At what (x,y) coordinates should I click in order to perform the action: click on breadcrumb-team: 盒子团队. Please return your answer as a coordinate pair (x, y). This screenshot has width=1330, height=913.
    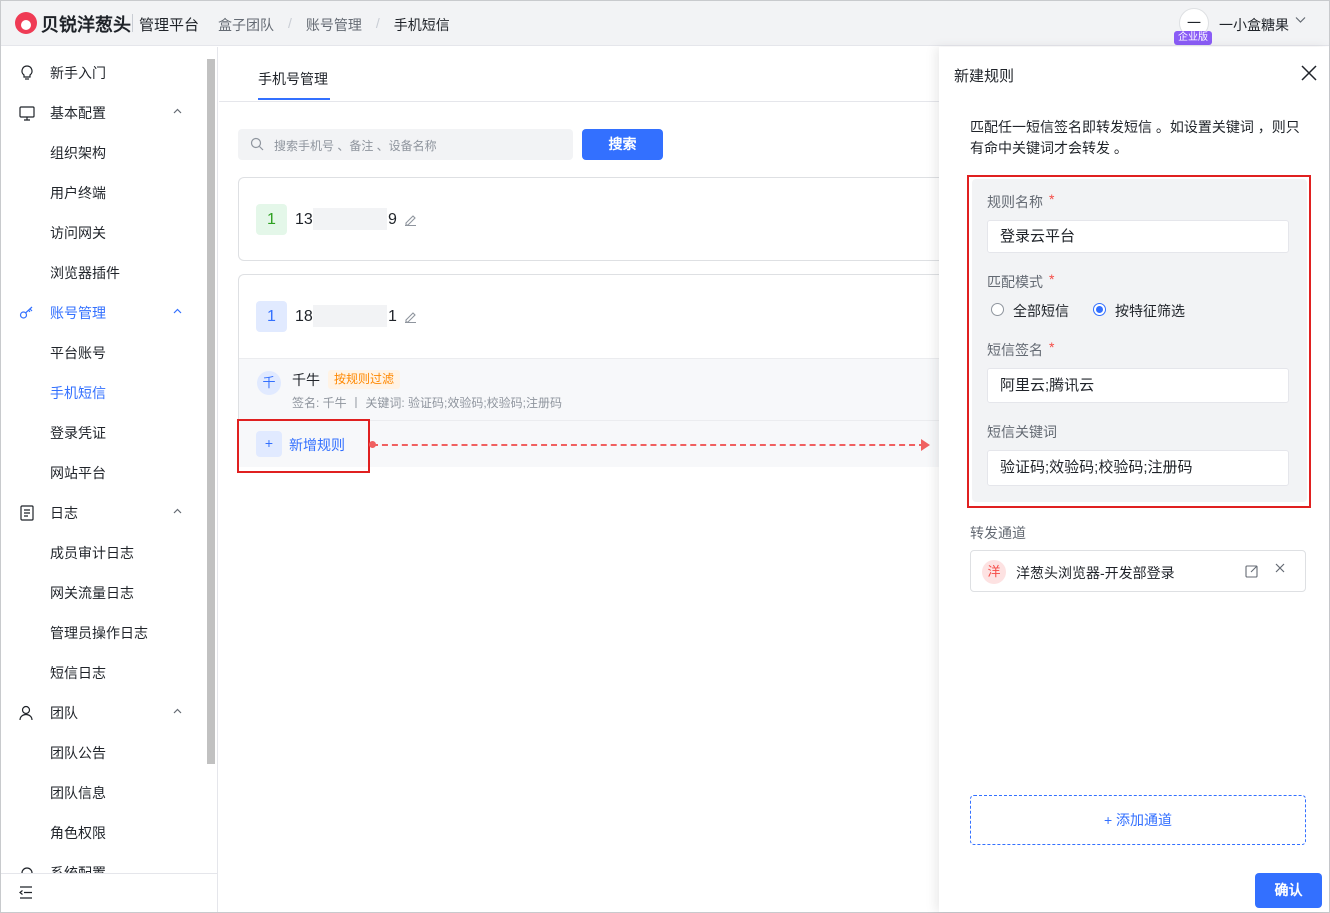
    Looking at the image, I should click on (246, 25).